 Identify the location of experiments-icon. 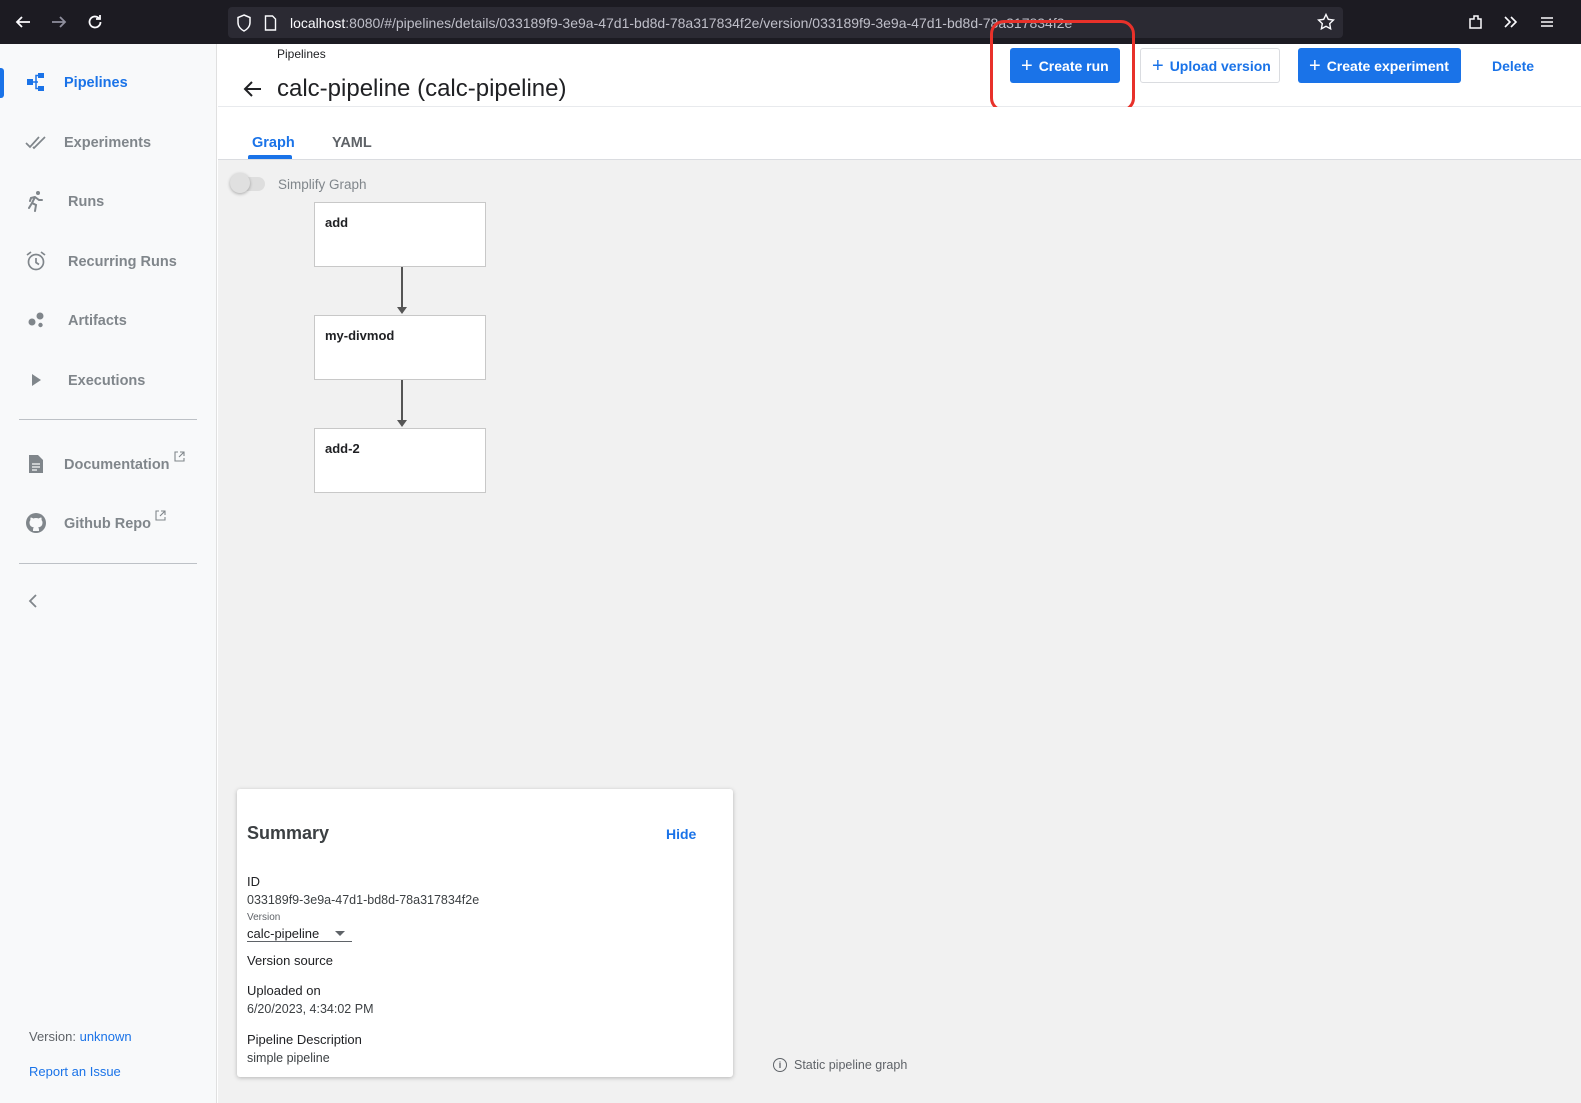
(36, 142).